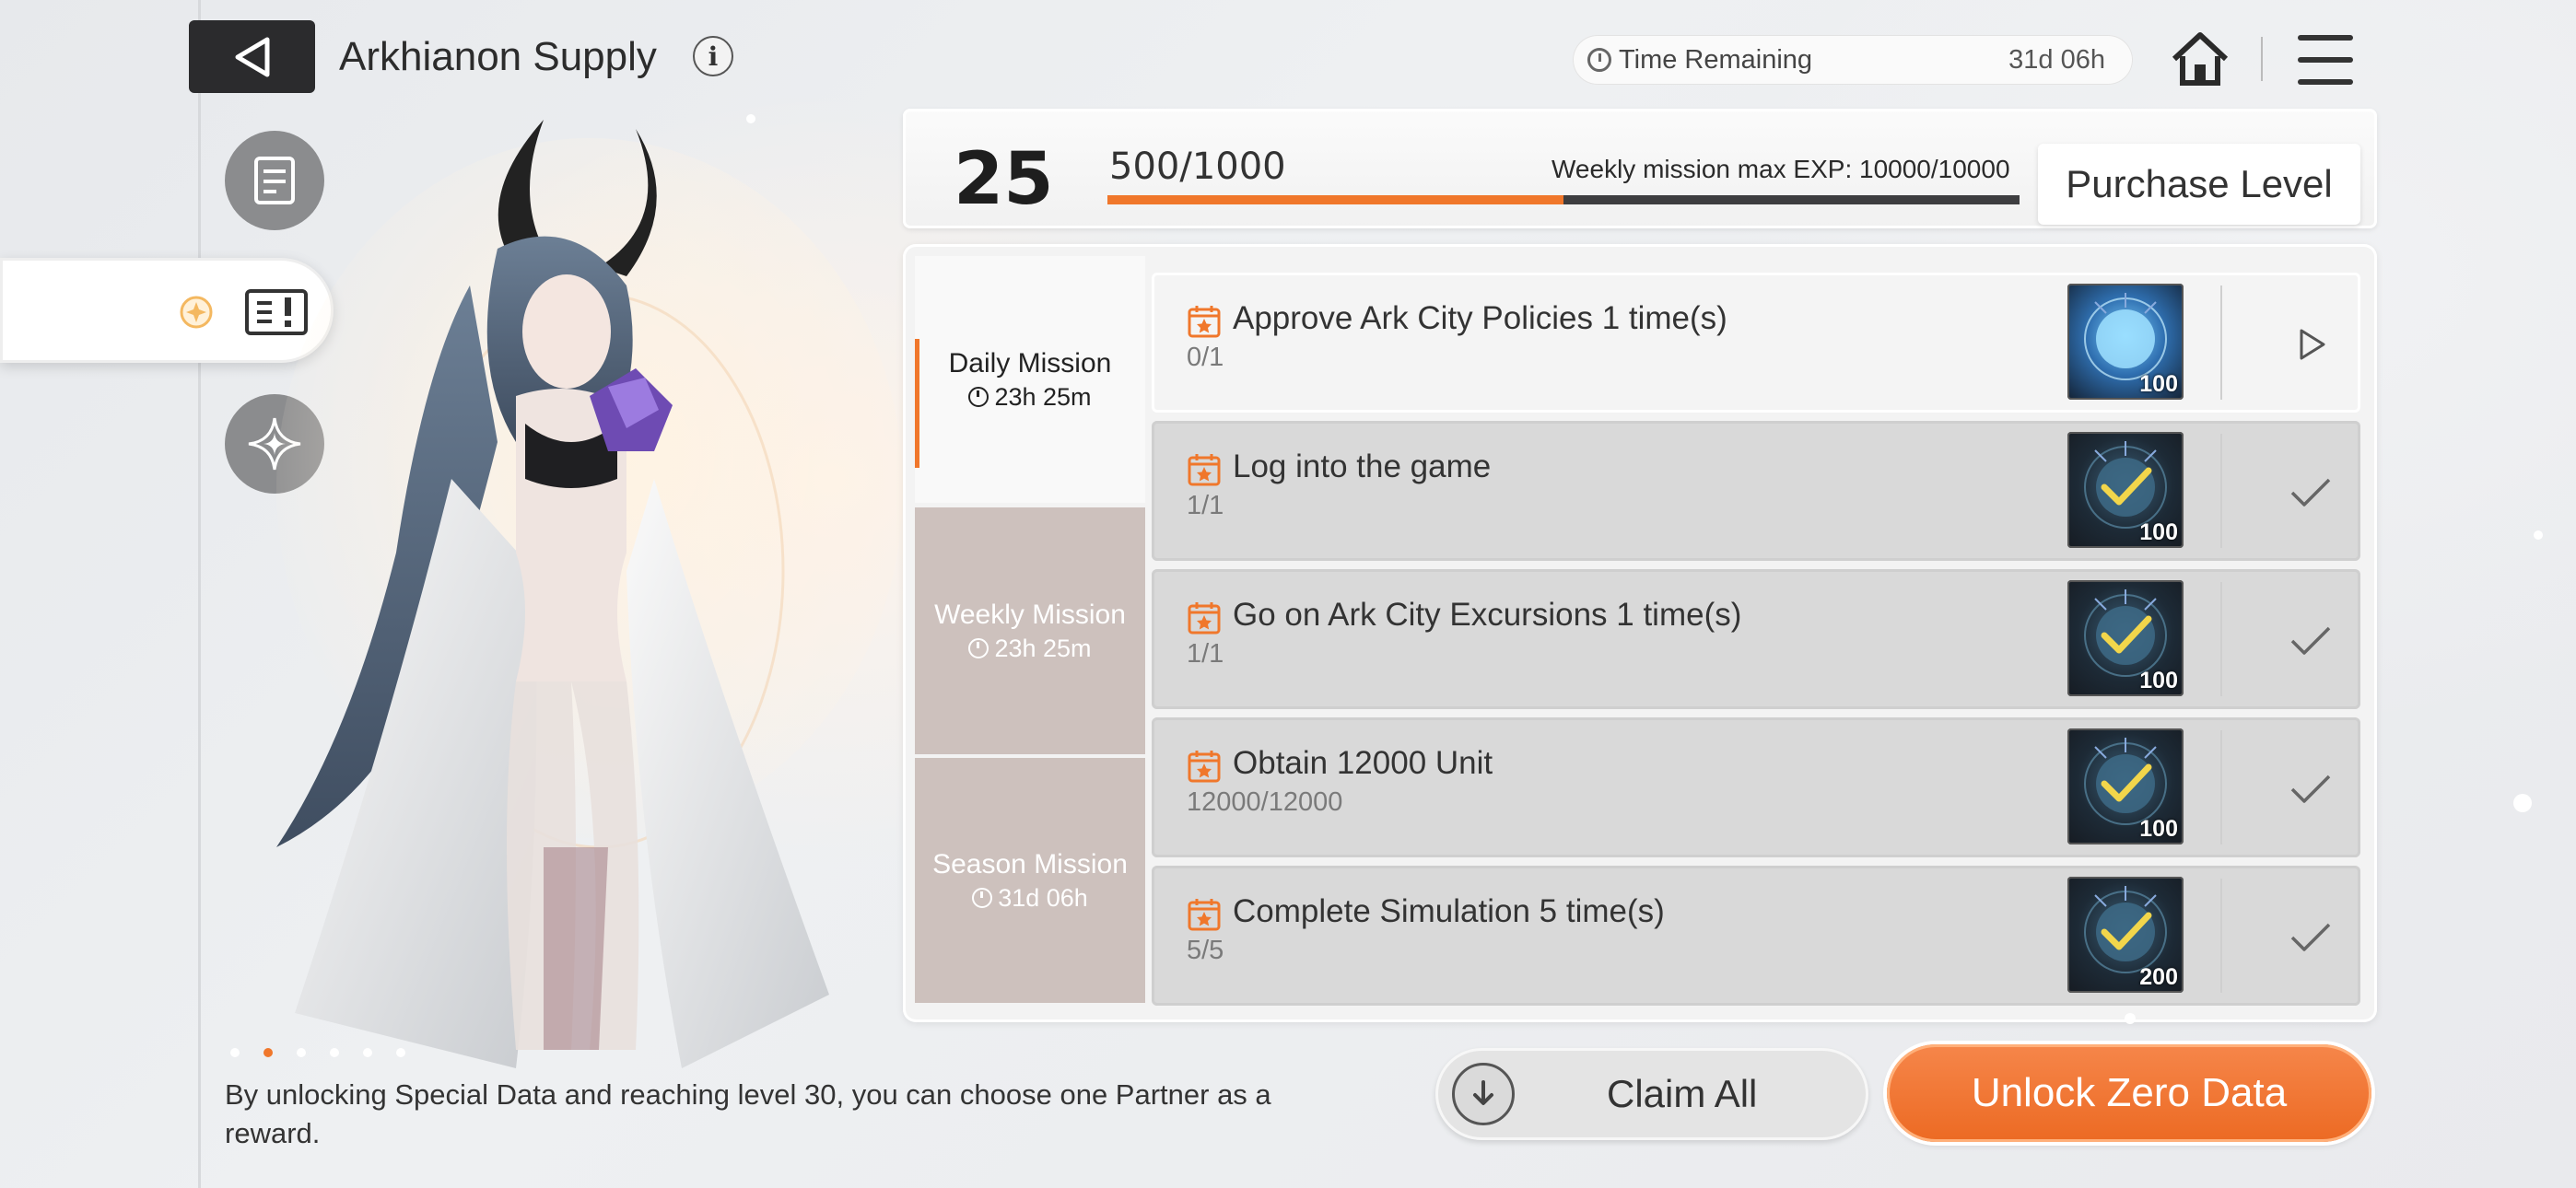 The height and width of the screenshot is (1188, 2576). What do you see at coordinates (1265, 802) in the screenshot?
I see `mission-progress: 12000/12000` at bounding box center [1265, 802].